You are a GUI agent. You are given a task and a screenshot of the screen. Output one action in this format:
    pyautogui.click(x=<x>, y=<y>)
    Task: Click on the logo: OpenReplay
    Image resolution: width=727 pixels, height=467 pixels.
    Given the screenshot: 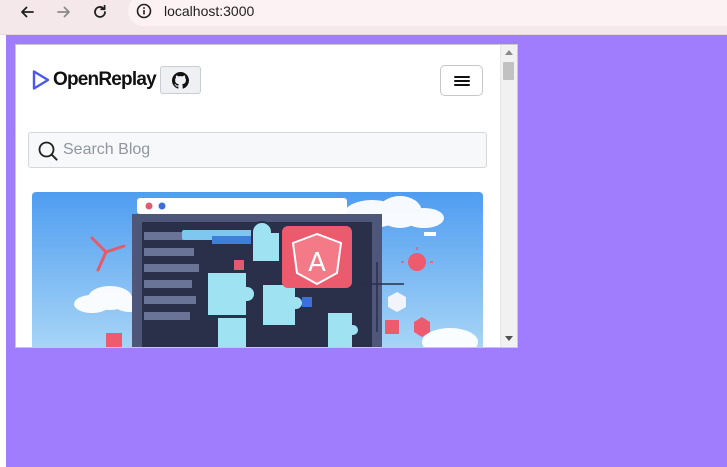 What is the action you would take?
    pyautogui.click(x=94, y=80)
    